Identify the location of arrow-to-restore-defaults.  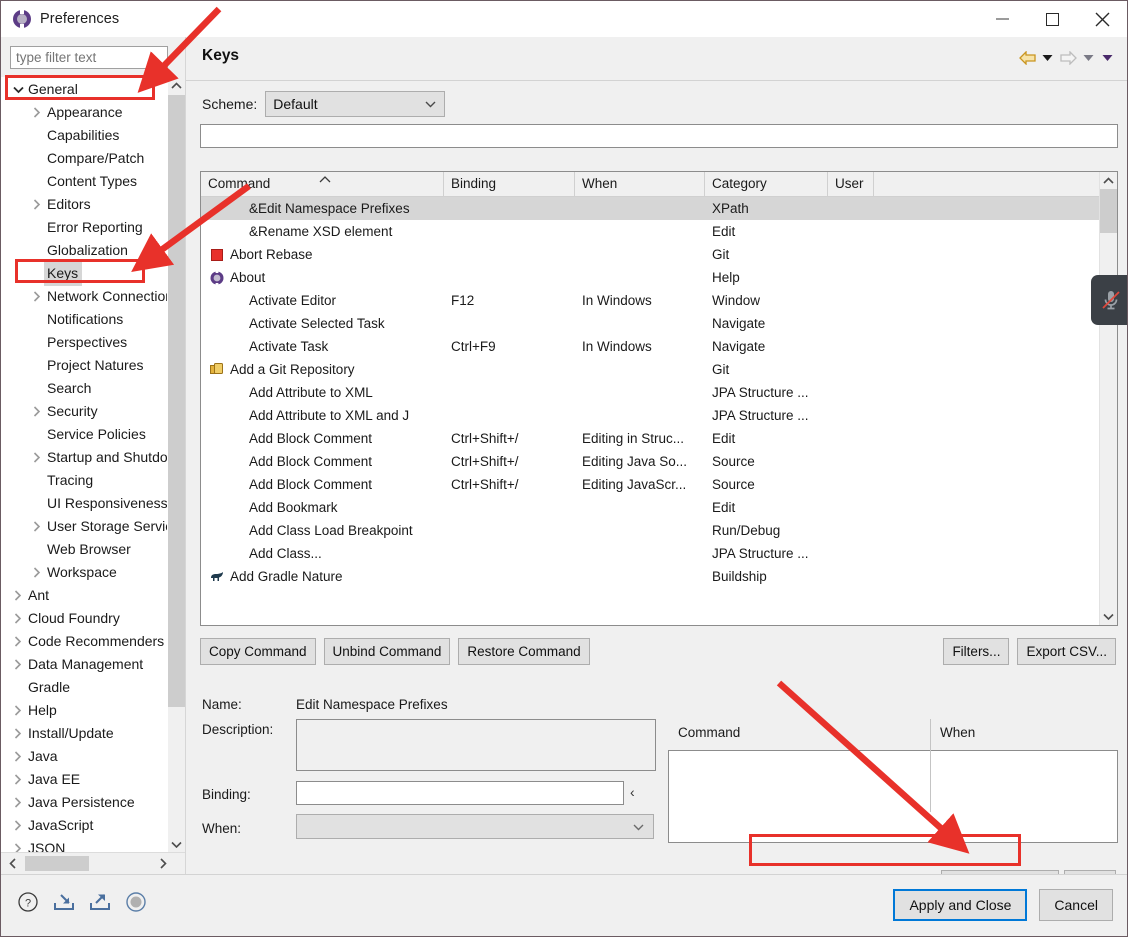
(873, 767).